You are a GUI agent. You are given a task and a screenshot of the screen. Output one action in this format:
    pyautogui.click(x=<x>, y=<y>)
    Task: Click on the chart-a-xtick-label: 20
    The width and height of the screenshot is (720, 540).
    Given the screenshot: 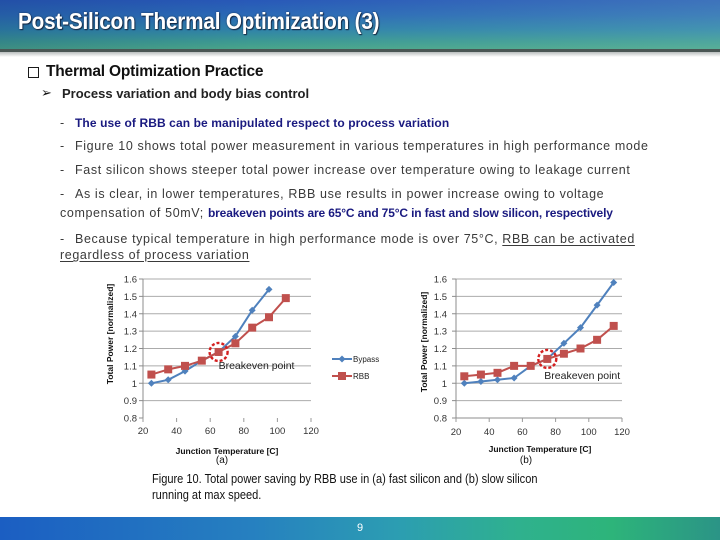 What is the action you would take?
    pyautogui.click(x=143, y=431)
    